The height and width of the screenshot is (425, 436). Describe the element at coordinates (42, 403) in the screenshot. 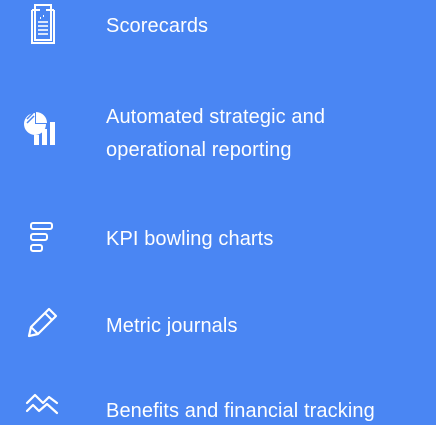

I see `trend-lines-icon` at that location.